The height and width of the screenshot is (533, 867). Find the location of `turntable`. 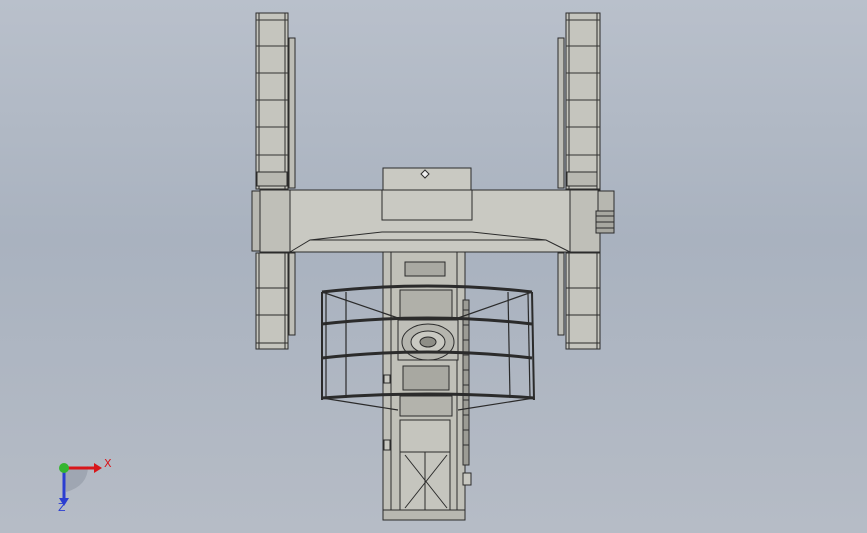

turntable is located at coordinates (428, 340).